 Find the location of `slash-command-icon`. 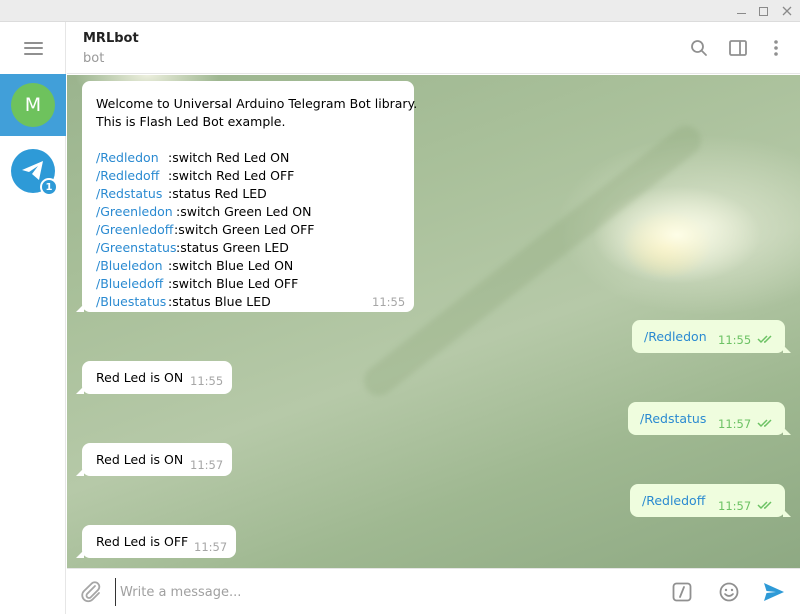

slash-command-icon is located at coordinates (682, 592).